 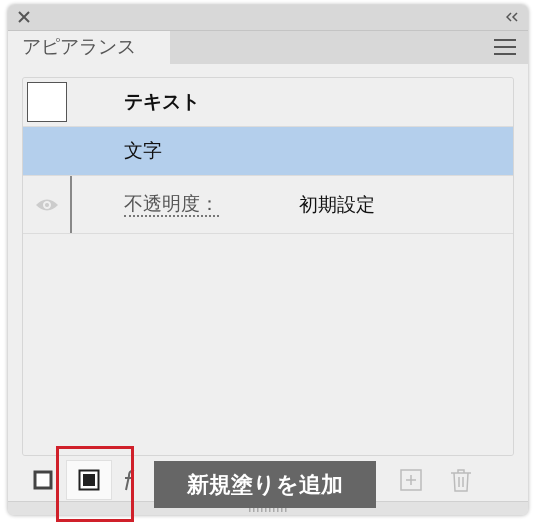 I want to click on fill-square-icon, so click(x=89, y=479).